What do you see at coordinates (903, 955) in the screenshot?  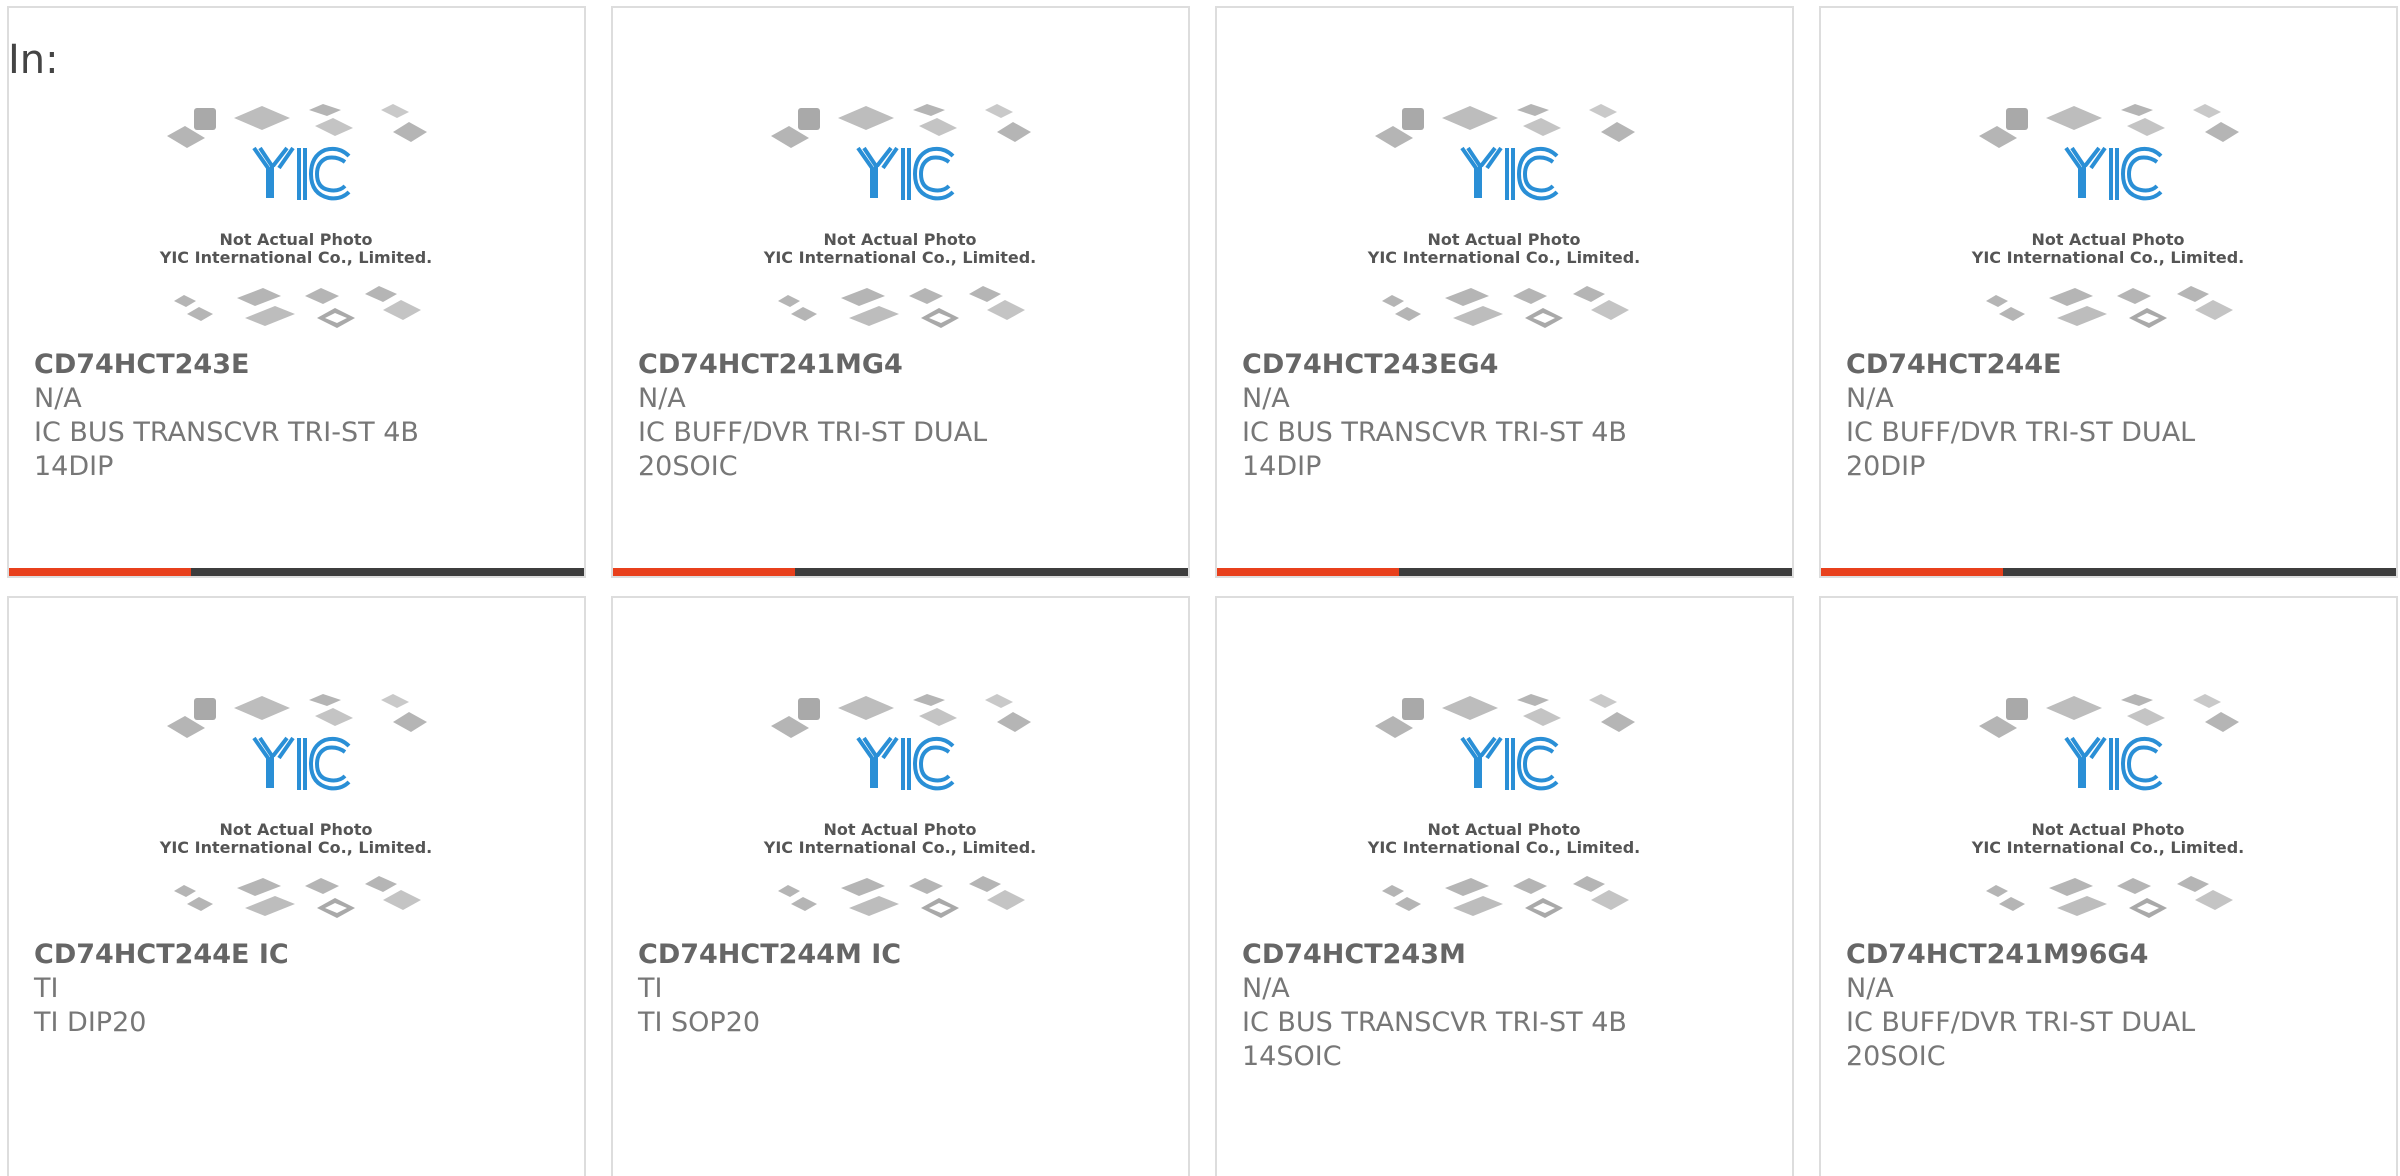 I see `part-number: CD74HCT244M IC` at bounding box center [903, 955].